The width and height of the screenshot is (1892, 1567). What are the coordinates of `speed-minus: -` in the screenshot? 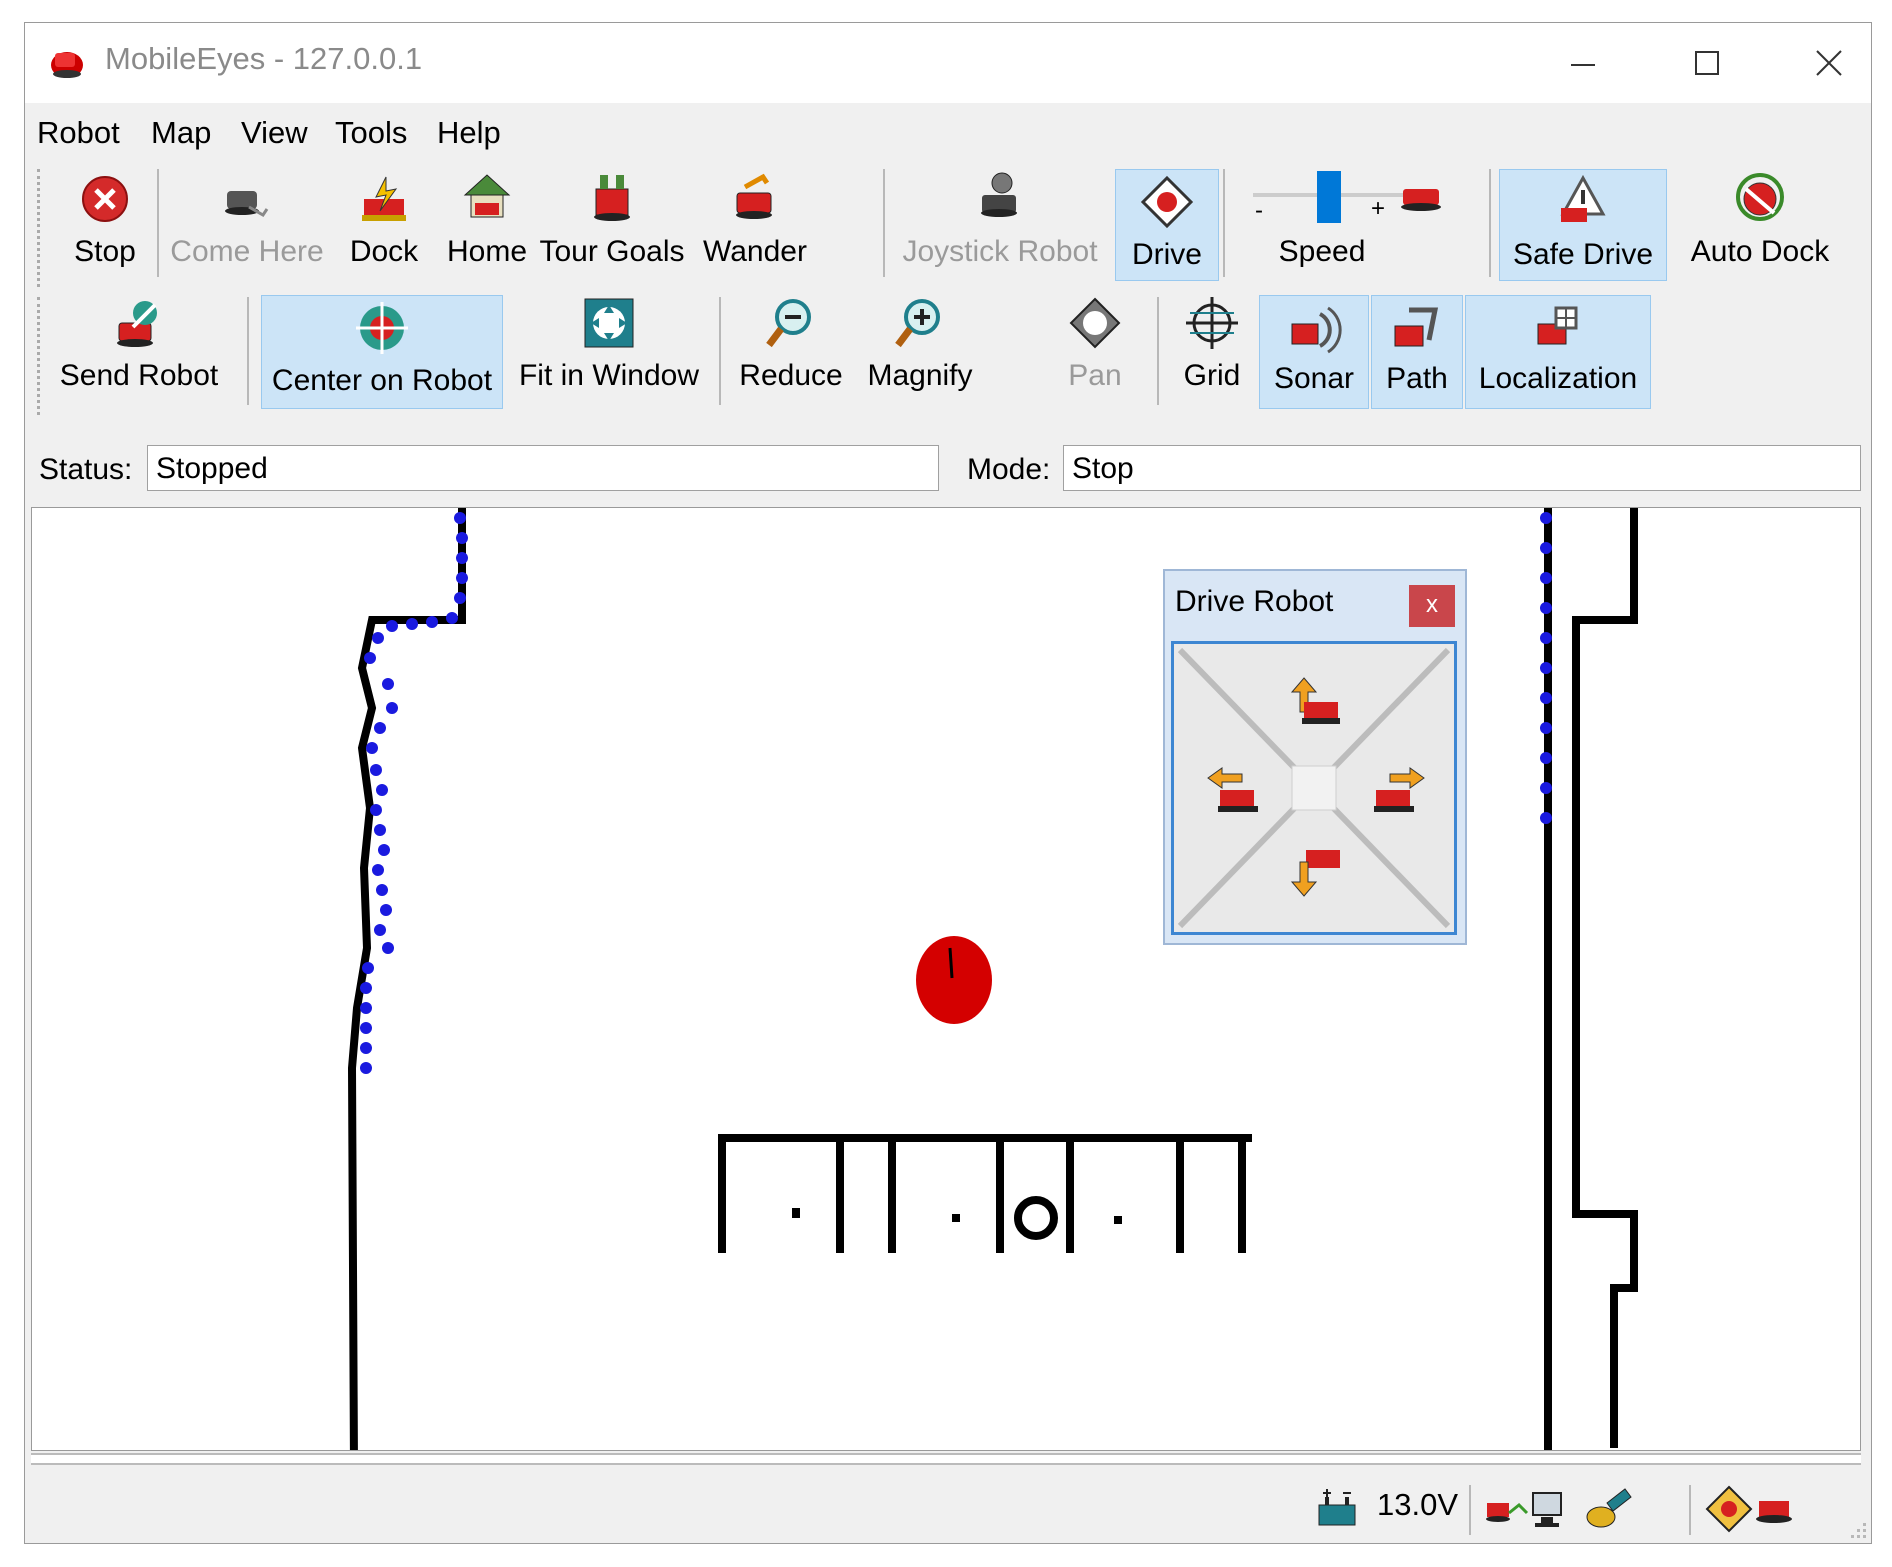 It's located at (1259, 210).